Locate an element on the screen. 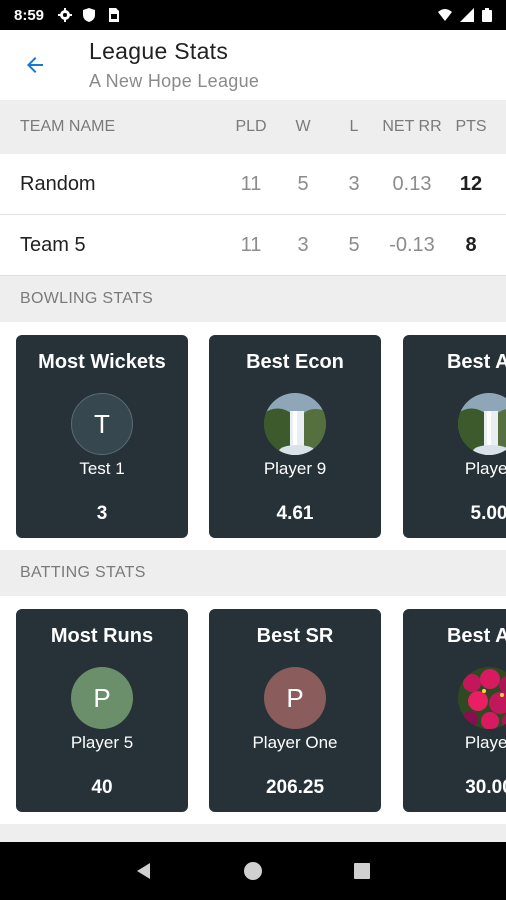  best-sr-card: Best SR P Player One 206.25 is located at coordinates (295, 710).